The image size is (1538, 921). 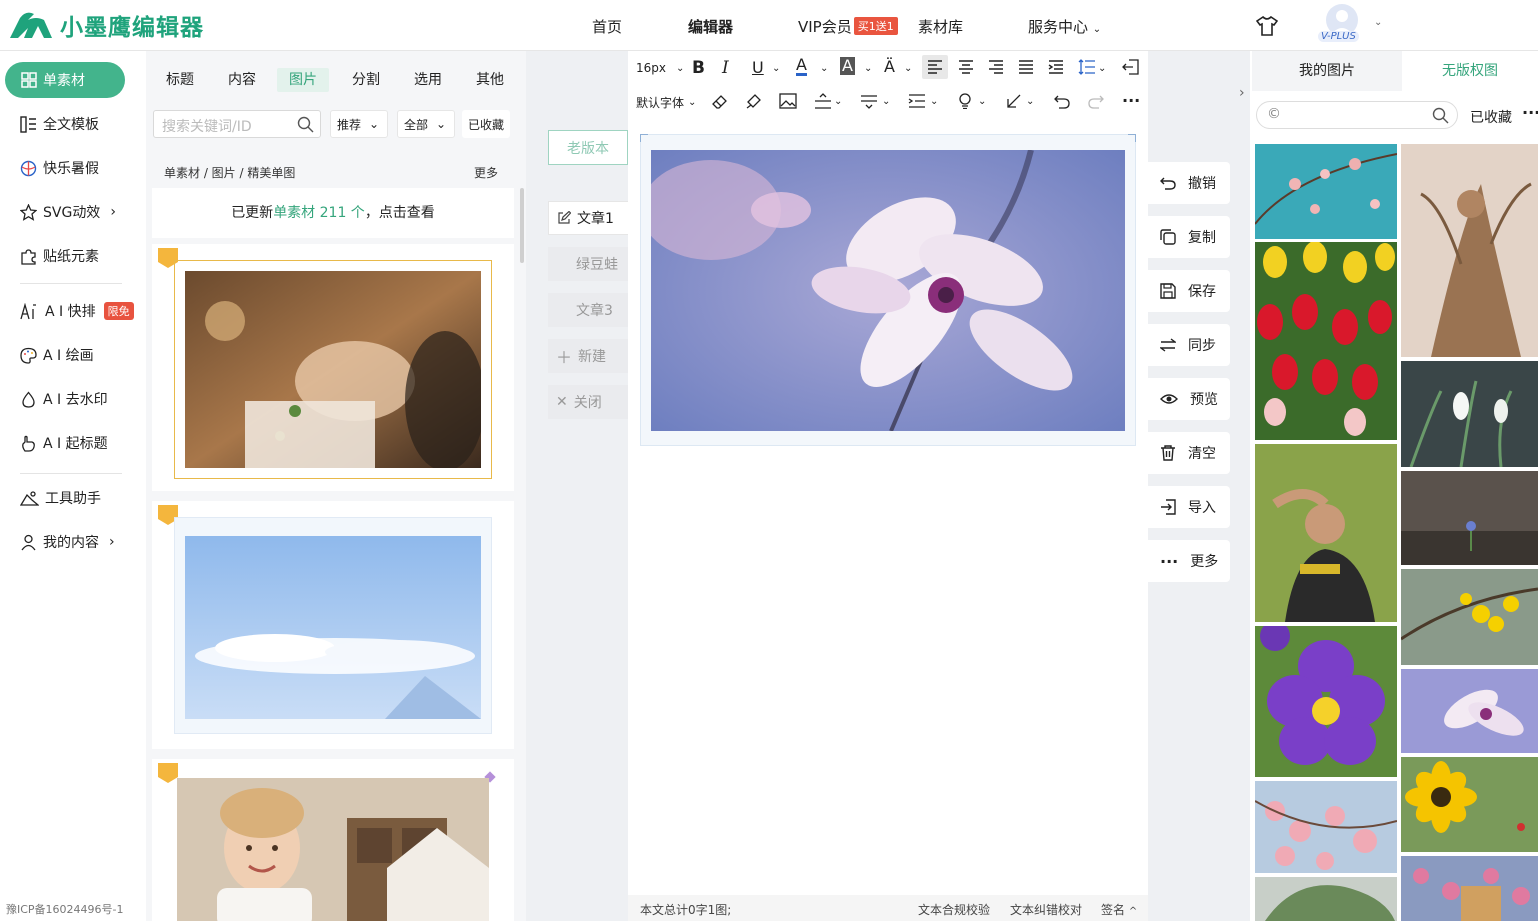 What do you see at coordinates (720, 101) in the screenshot?
I see `eraser-icon` at bounding box center [720, 101].